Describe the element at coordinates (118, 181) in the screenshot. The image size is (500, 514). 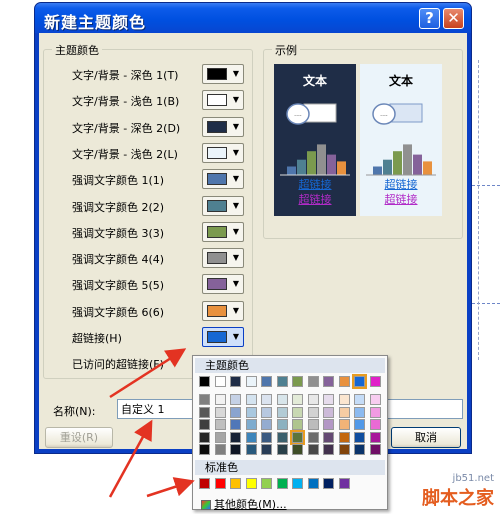
I see `theme-color-row-label: 强调文字颜色 1(1)` at that location.